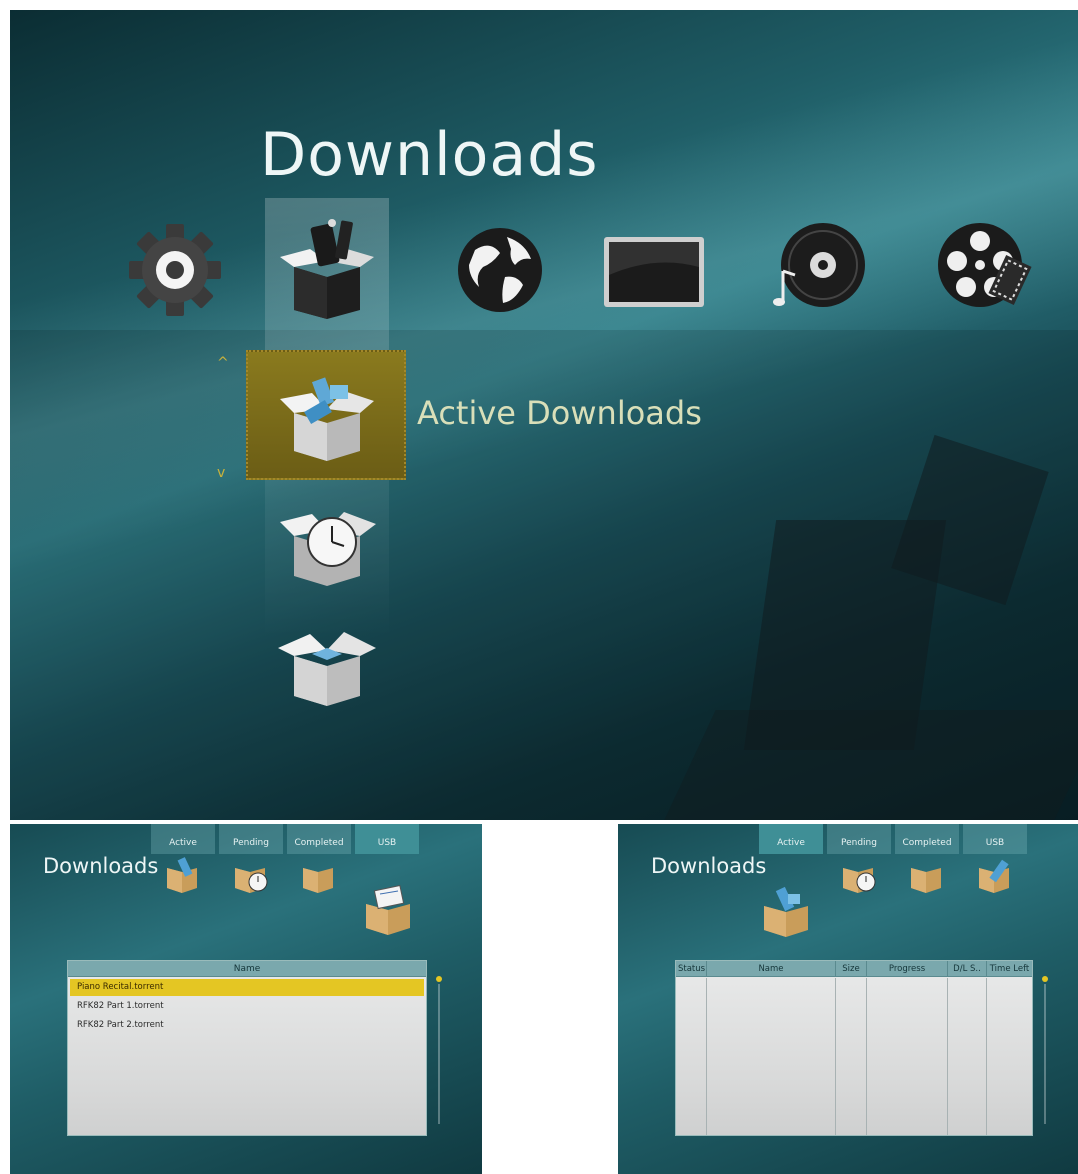 This screenshot has height=1174, width=1078. I want to click on table-body, so click(854, 1056).